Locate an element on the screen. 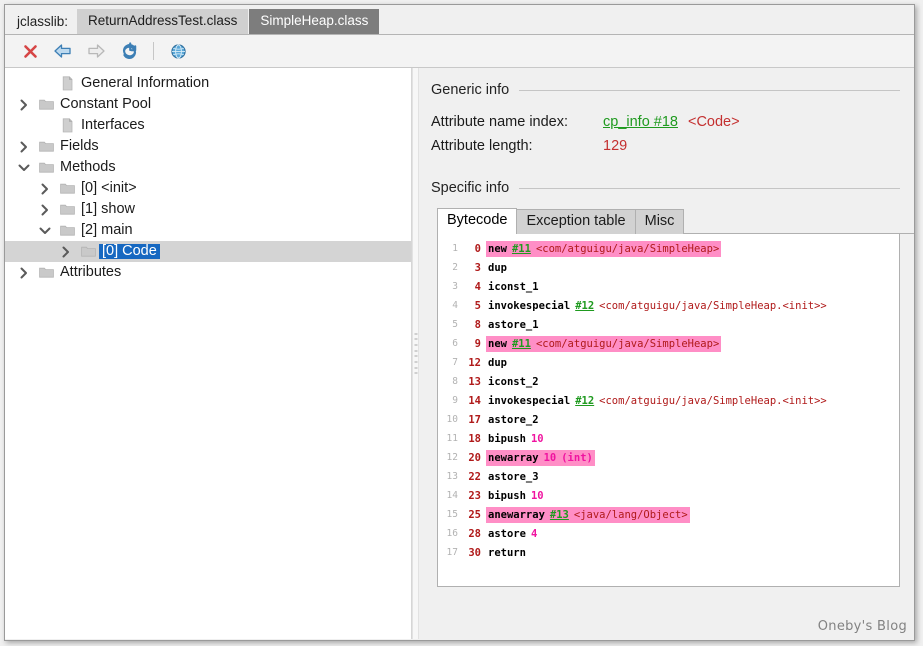 The width and height of the screenshot is (923, 646). bytecode-comment: <com/atguigu/java/SimpleHeap> is located at coordinates (627, 343).